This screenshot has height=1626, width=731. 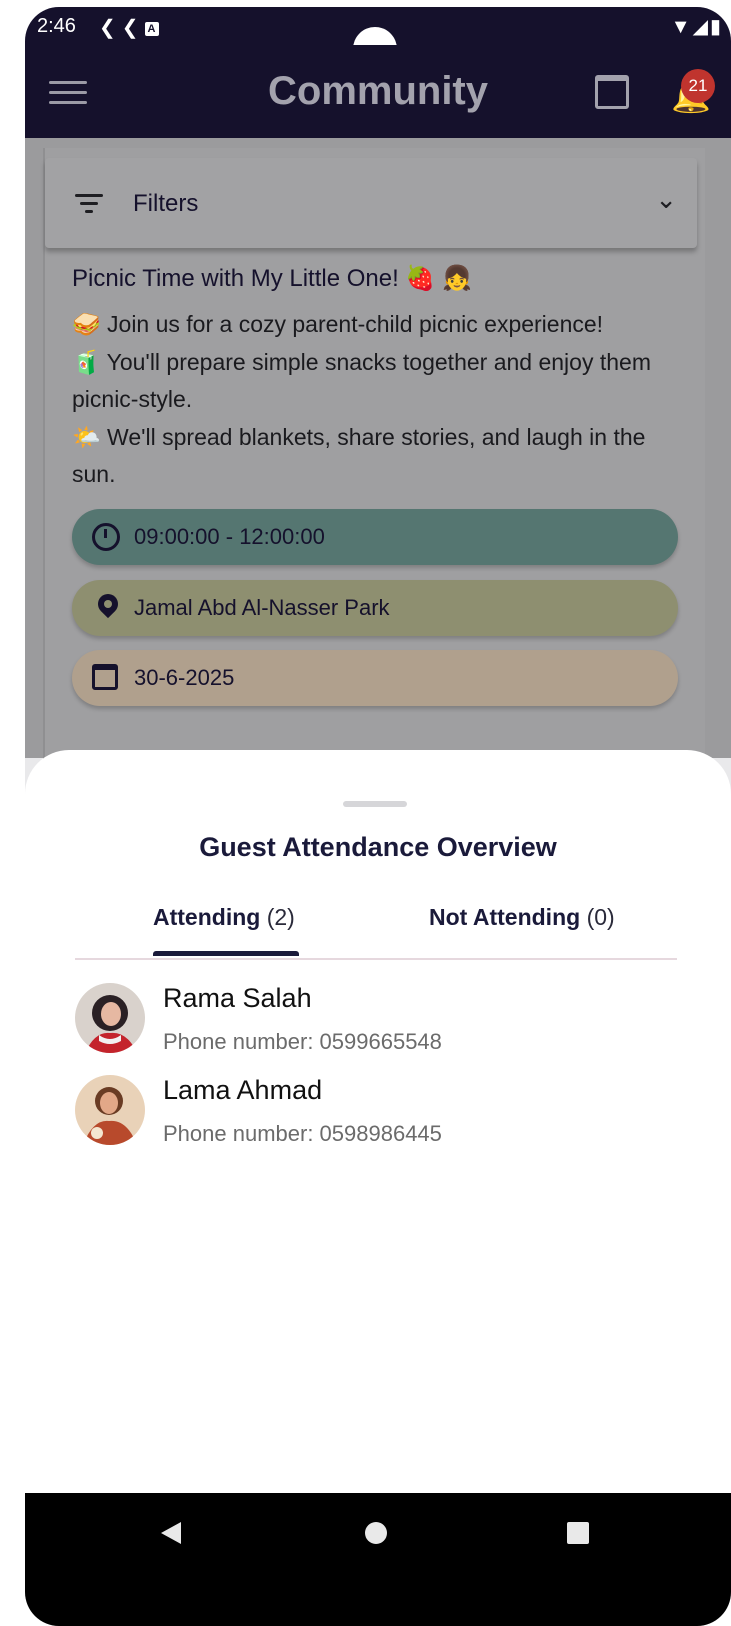 What do you see at coordinates (151, 29) in the screenshot?
I see `a-box-icon: A` at bounding box center [151, 29].